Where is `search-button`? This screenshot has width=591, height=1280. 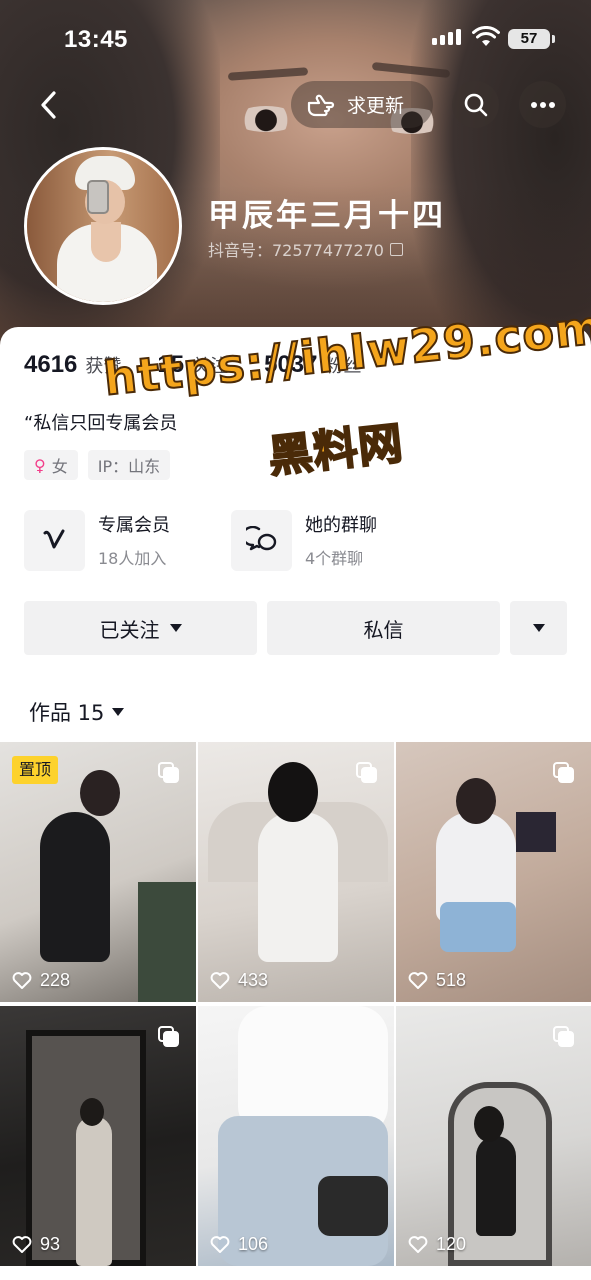 search-button is located at coordinates (475, 104).